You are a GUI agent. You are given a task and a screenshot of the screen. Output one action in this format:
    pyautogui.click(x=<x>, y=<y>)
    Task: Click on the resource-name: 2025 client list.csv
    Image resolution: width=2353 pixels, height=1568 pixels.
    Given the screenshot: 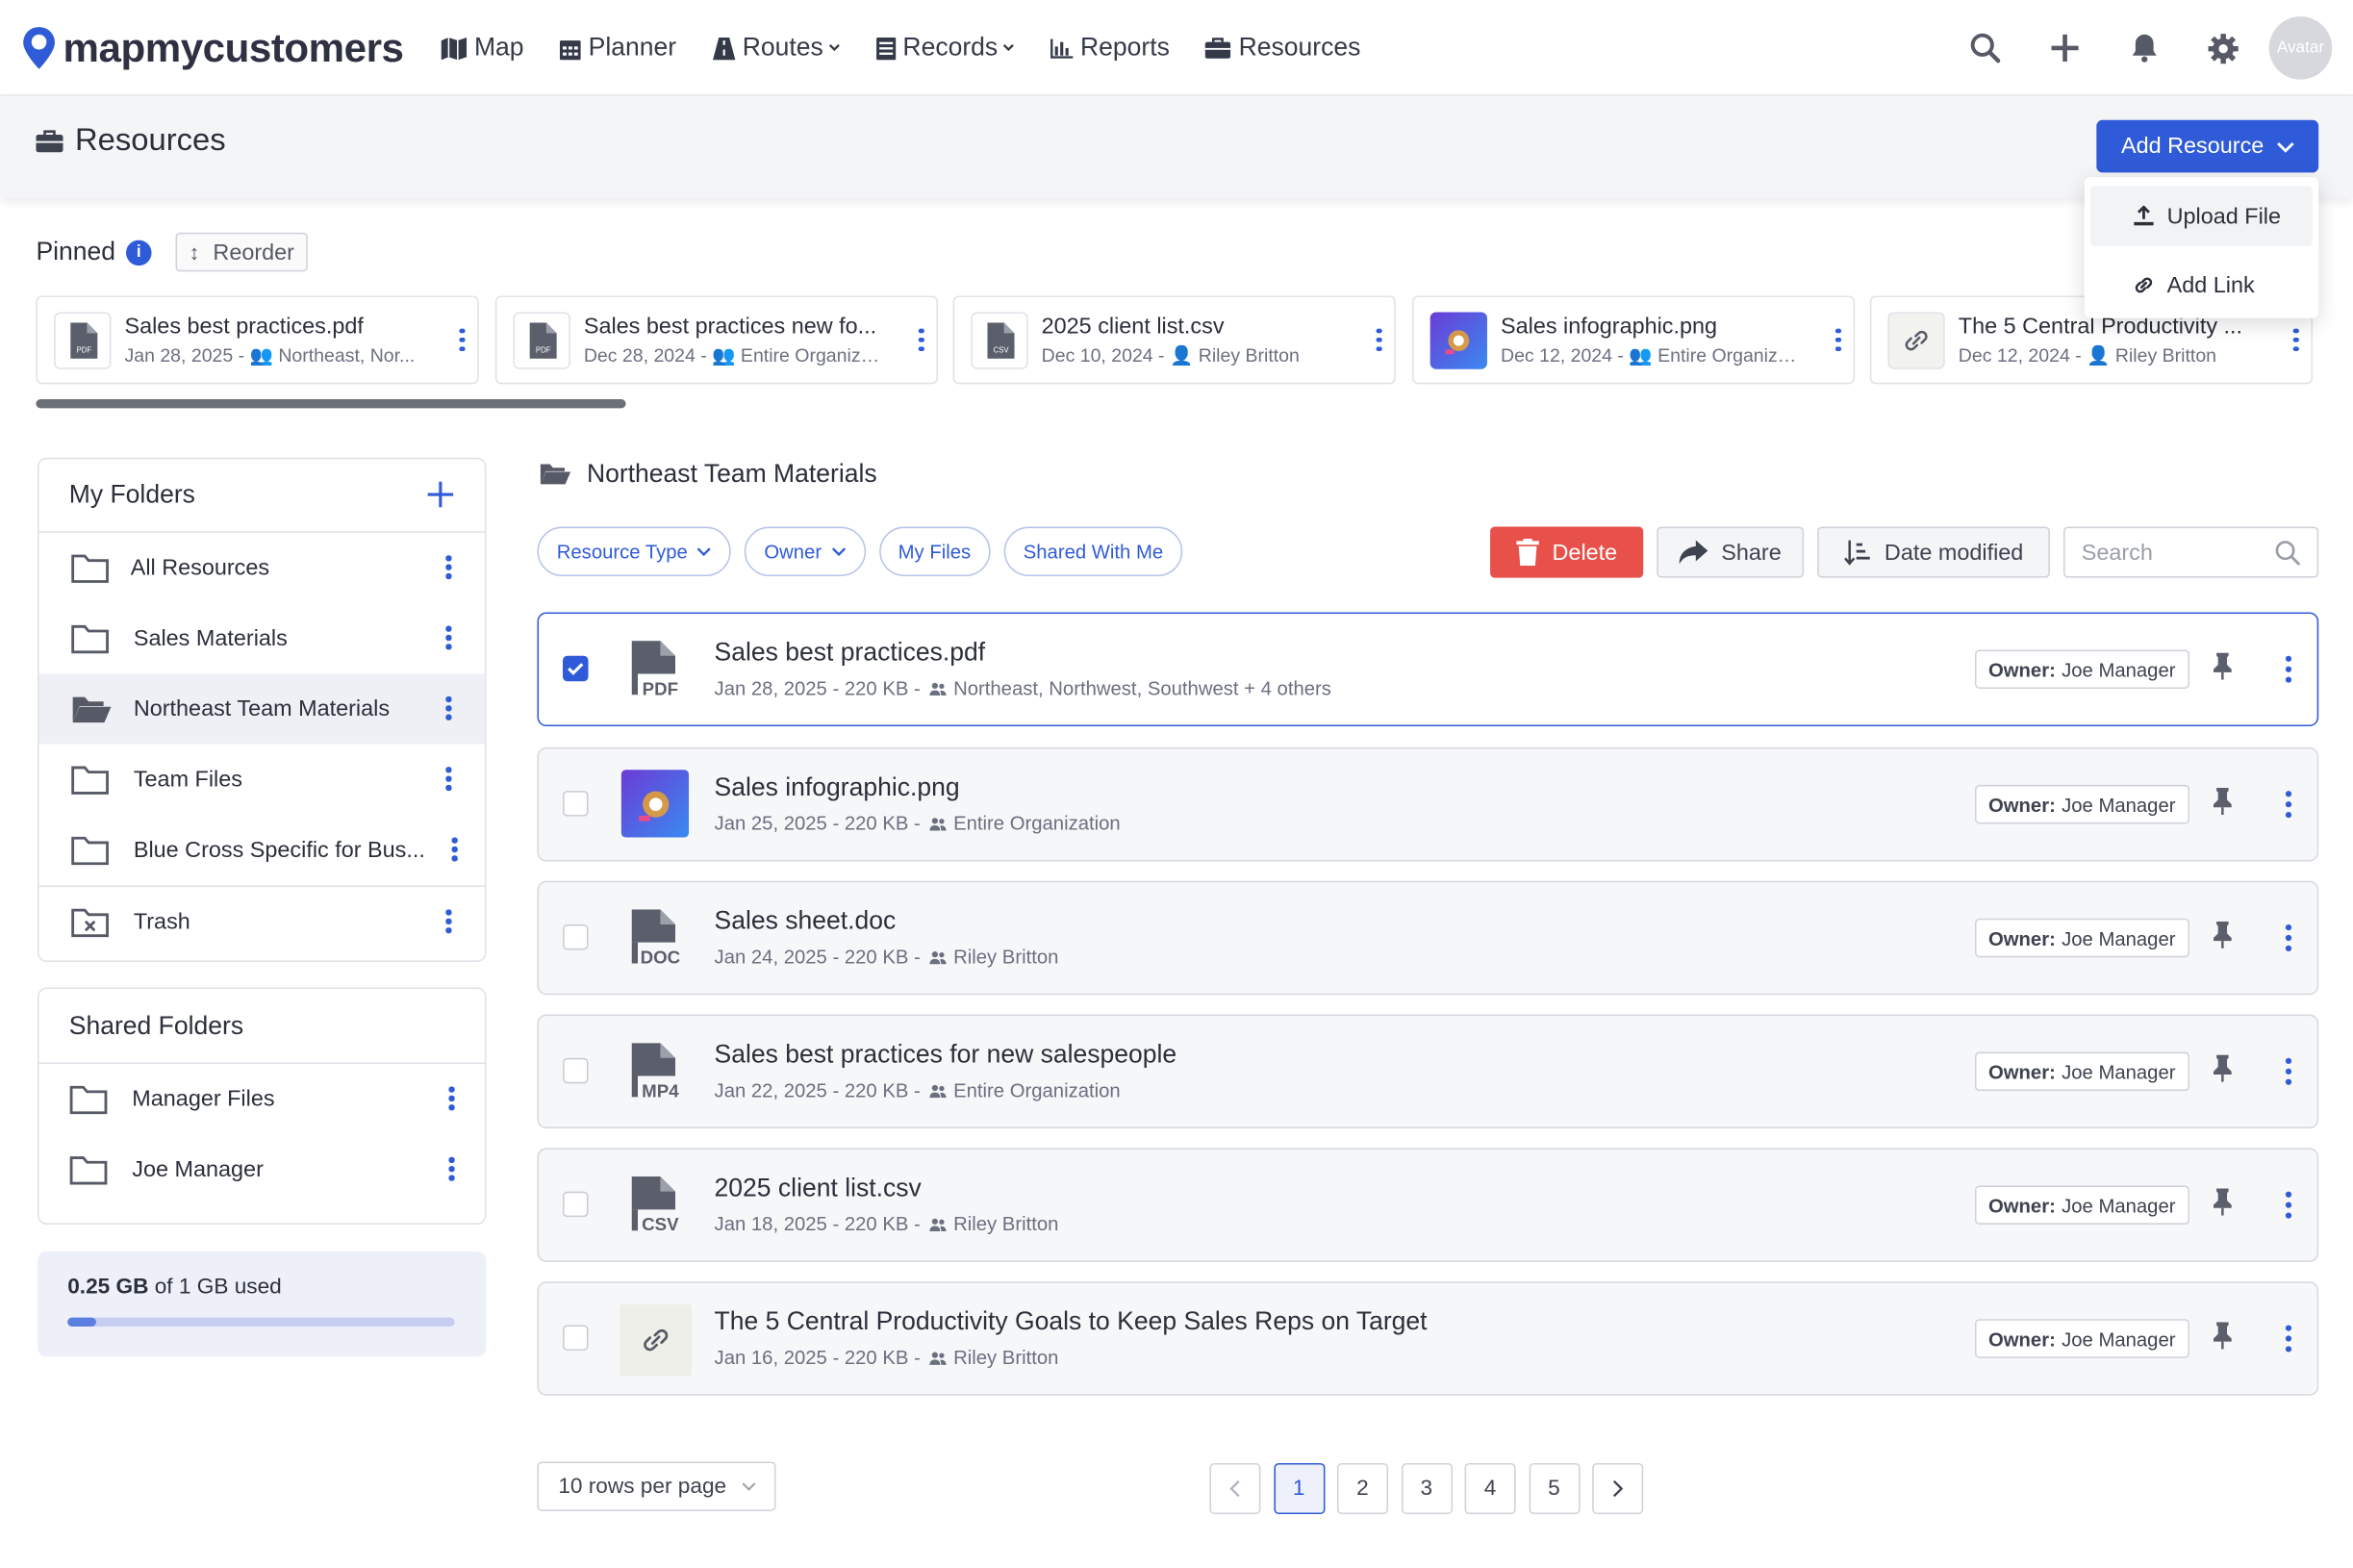 What is the action you would take?
    pyautogui.click(x=818, y=1188)
    